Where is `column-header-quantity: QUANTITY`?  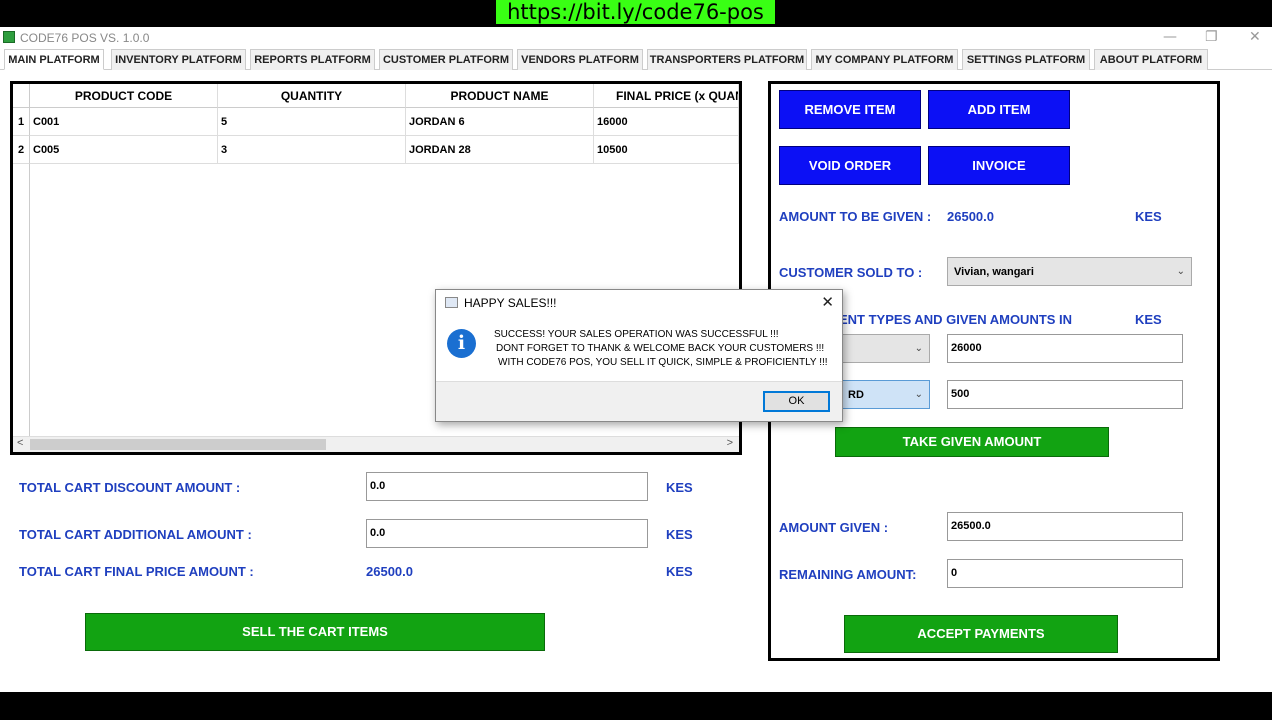 column-header-quantity: QUANTITY is located at coordinates (312, 96).